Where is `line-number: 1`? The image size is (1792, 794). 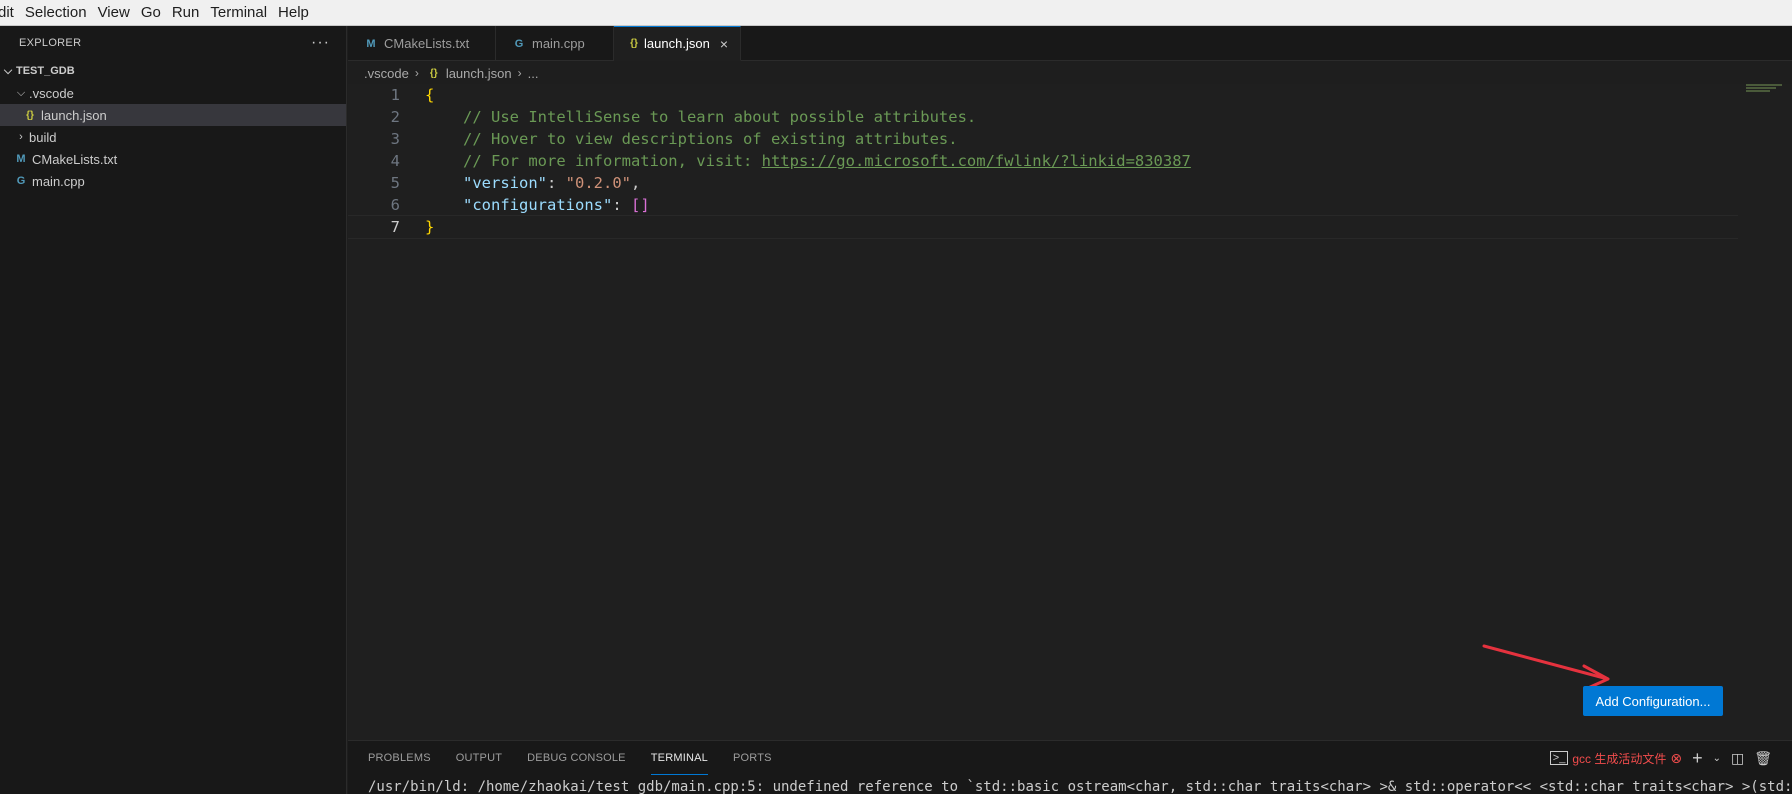 line-number: 1 is located at coordinates (395, 95).